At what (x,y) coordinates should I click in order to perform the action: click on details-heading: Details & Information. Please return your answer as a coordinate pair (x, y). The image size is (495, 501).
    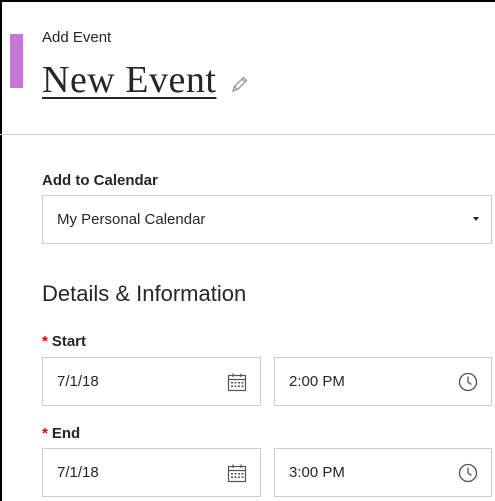
    Looking at the image, I should click on (144, 293).